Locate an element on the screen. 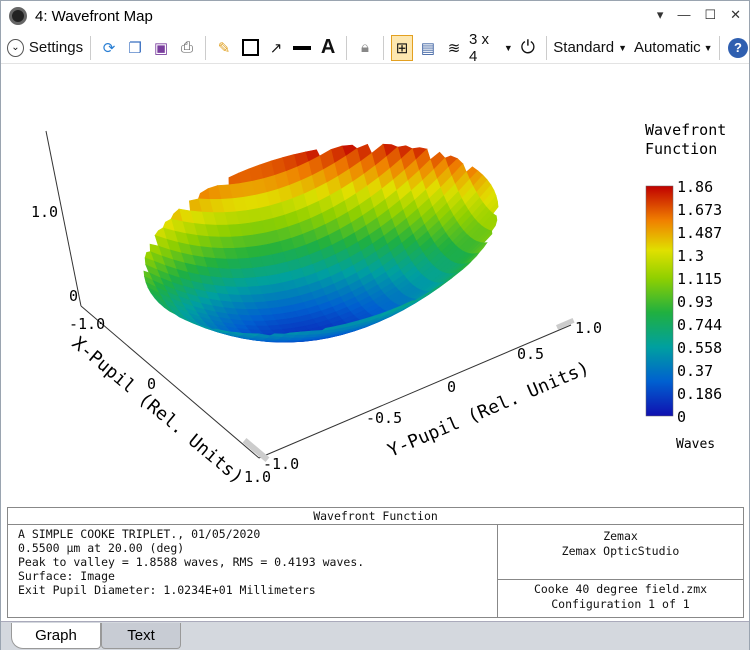  info-line: Surface: Image is located at coordinates (66, 576).